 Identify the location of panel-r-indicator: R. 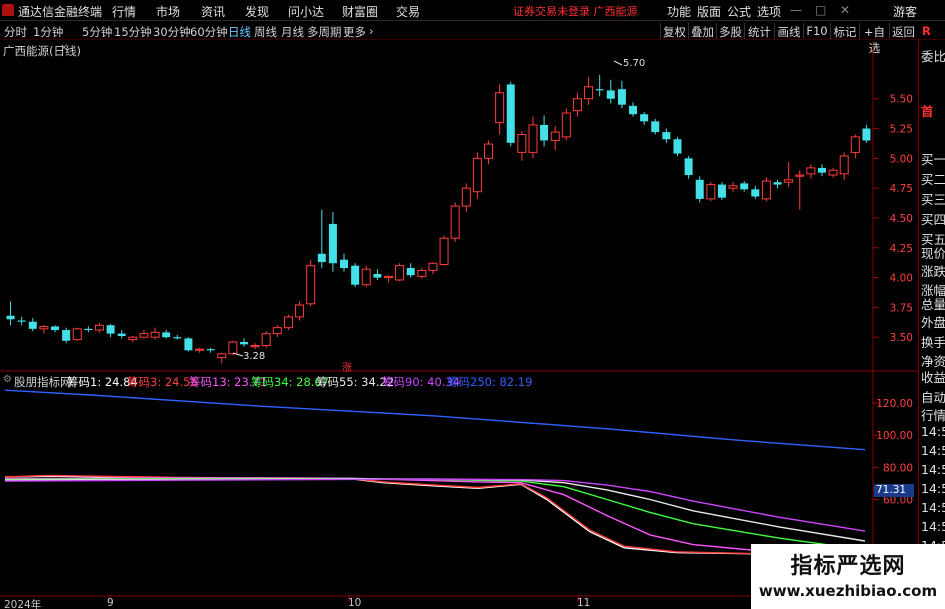
(926, 31).